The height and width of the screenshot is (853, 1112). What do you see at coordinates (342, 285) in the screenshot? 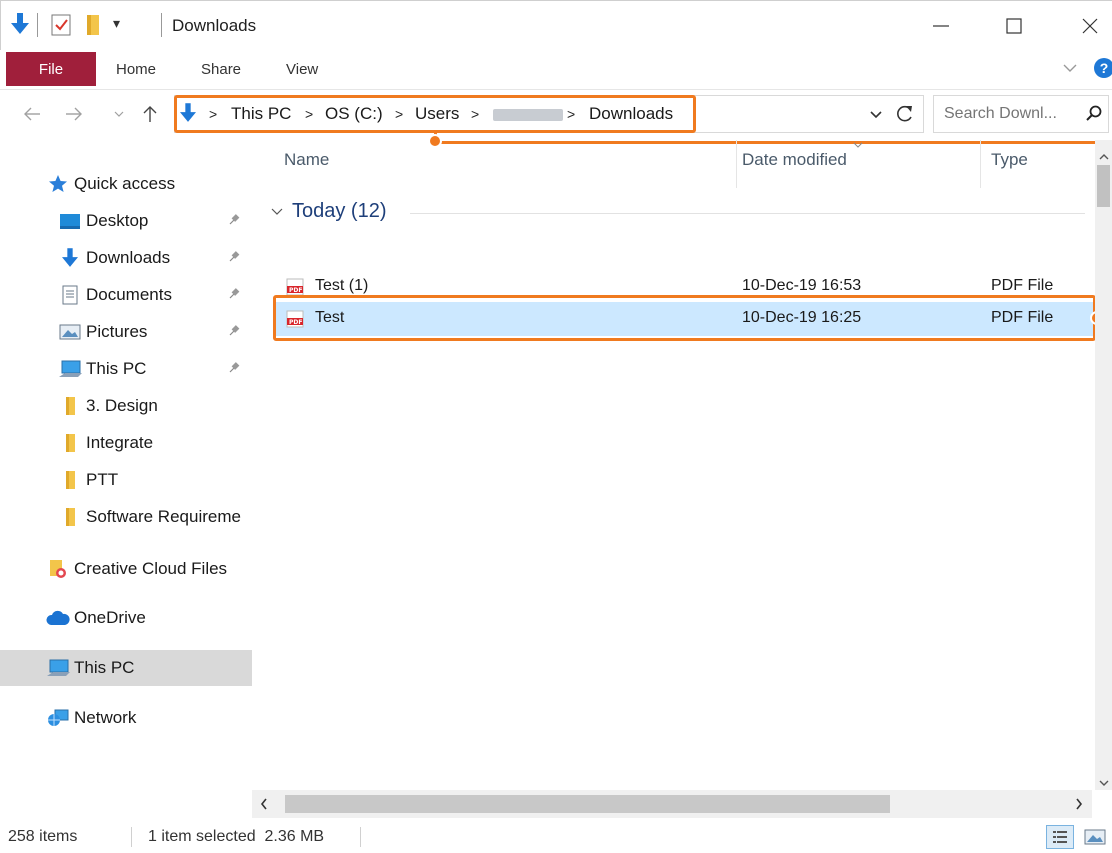
I see `file-name: Test (1)` at bounding box center [342, 285].